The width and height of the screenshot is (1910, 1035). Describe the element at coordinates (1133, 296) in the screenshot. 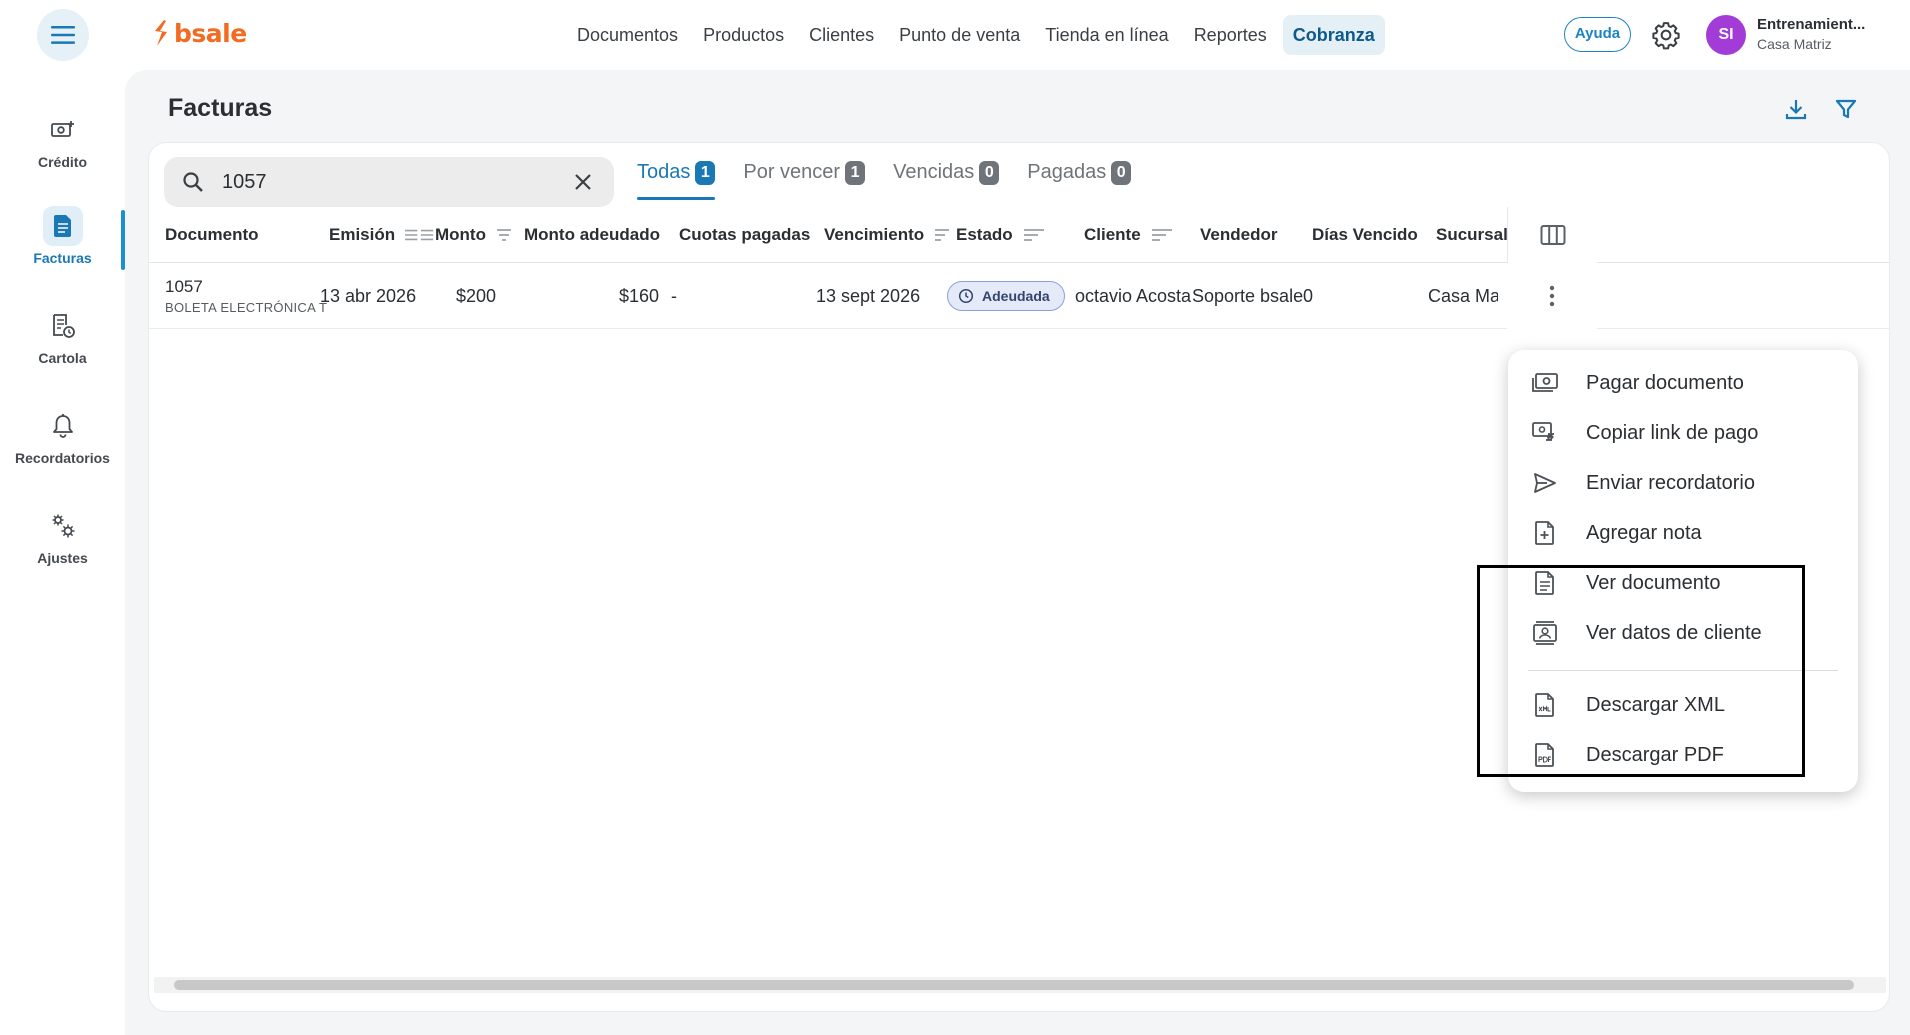

I see `cell-cliente: octavio Acosta` at that location.